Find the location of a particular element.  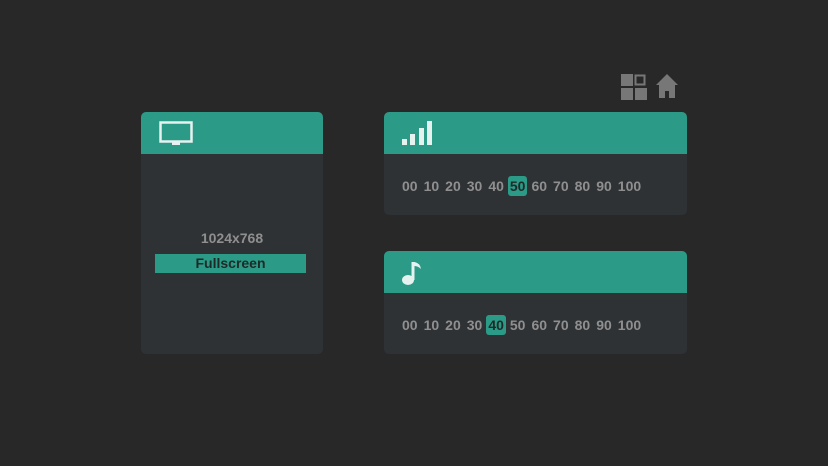

music-level-40: 40 is located at coordinates (496, 325).